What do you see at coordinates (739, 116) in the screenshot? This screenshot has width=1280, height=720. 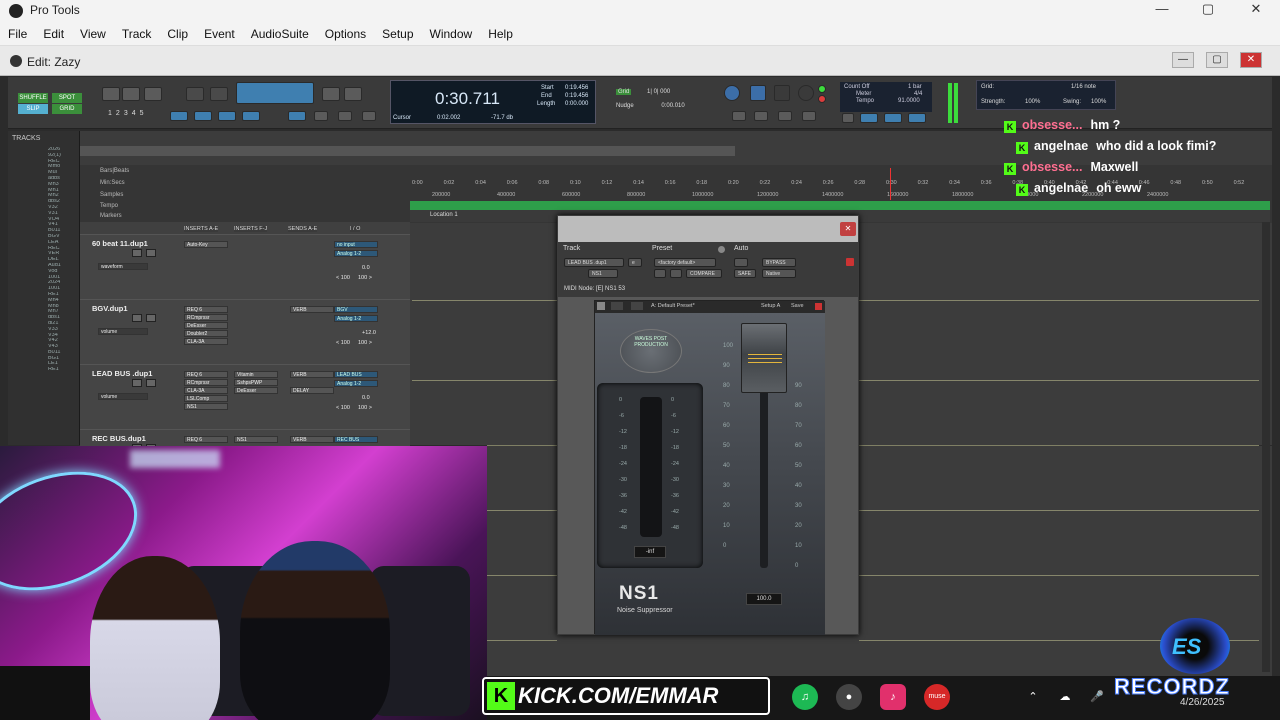 I see `return-to-zero-icon` at bounding box center [739, 116].